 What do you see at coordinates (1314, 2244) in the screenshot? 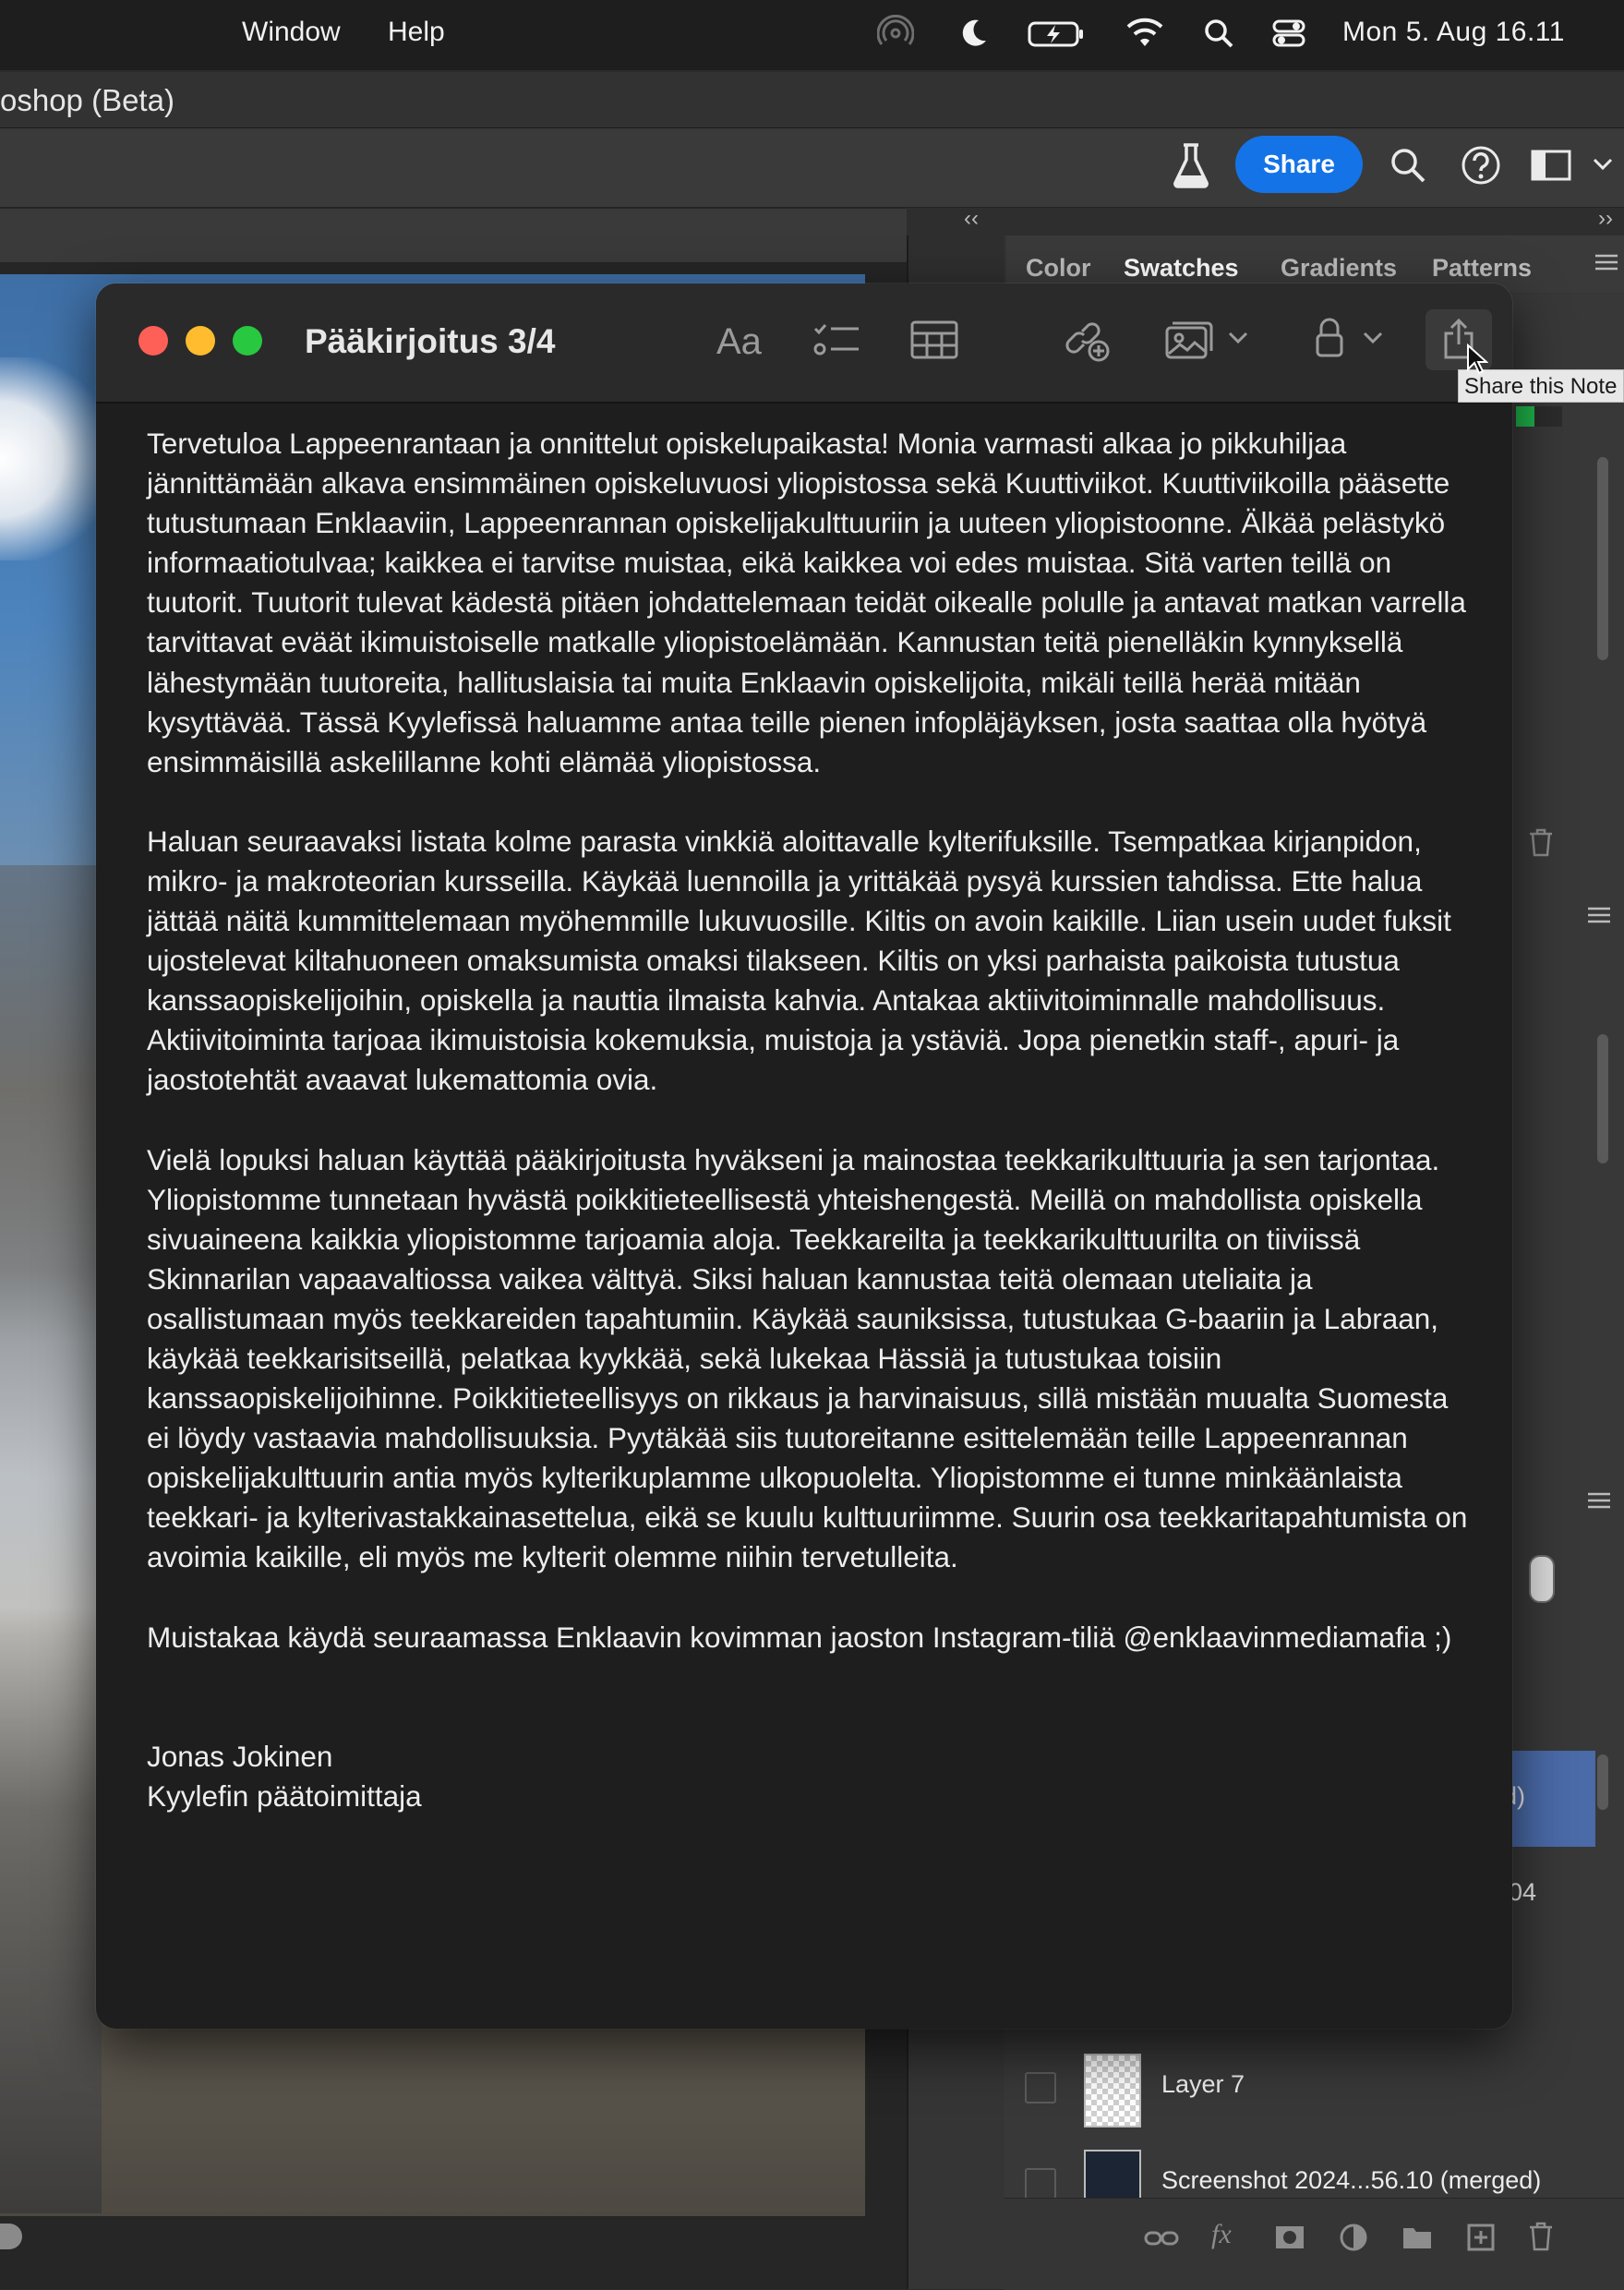
I see `layers-footer-toolbar: fx` at bounding box center [1314, 2244].